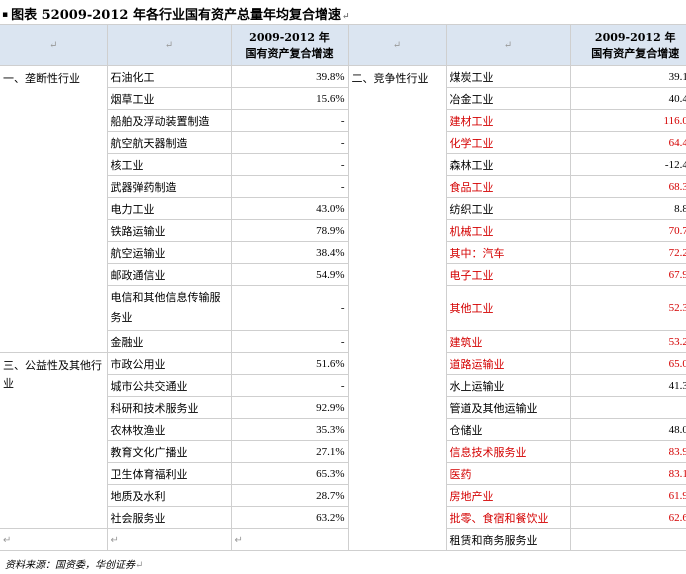 Image resolution: width=686 pixels, height=574 pixels. Describe the element at coordinates (627, 208) in the screenshot. I see `growth-value: 8.8%` at that location.